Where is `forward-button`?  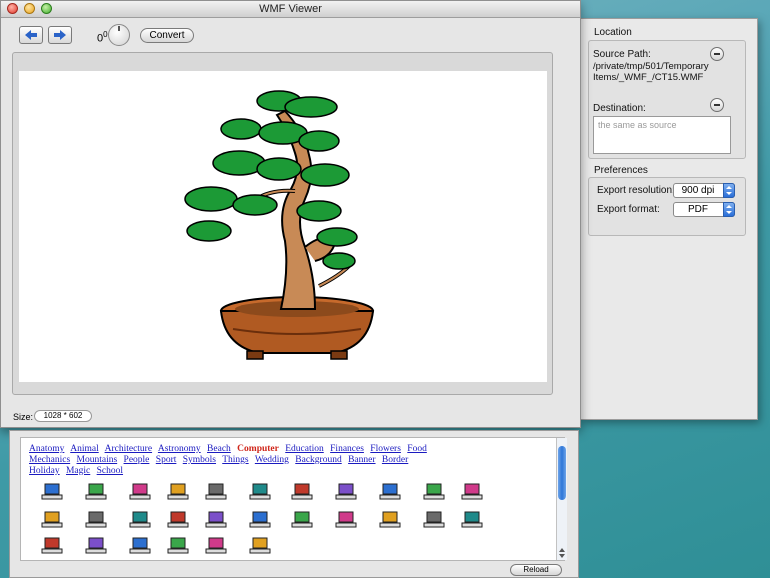
forward-button is located at coordinates (60, 35).